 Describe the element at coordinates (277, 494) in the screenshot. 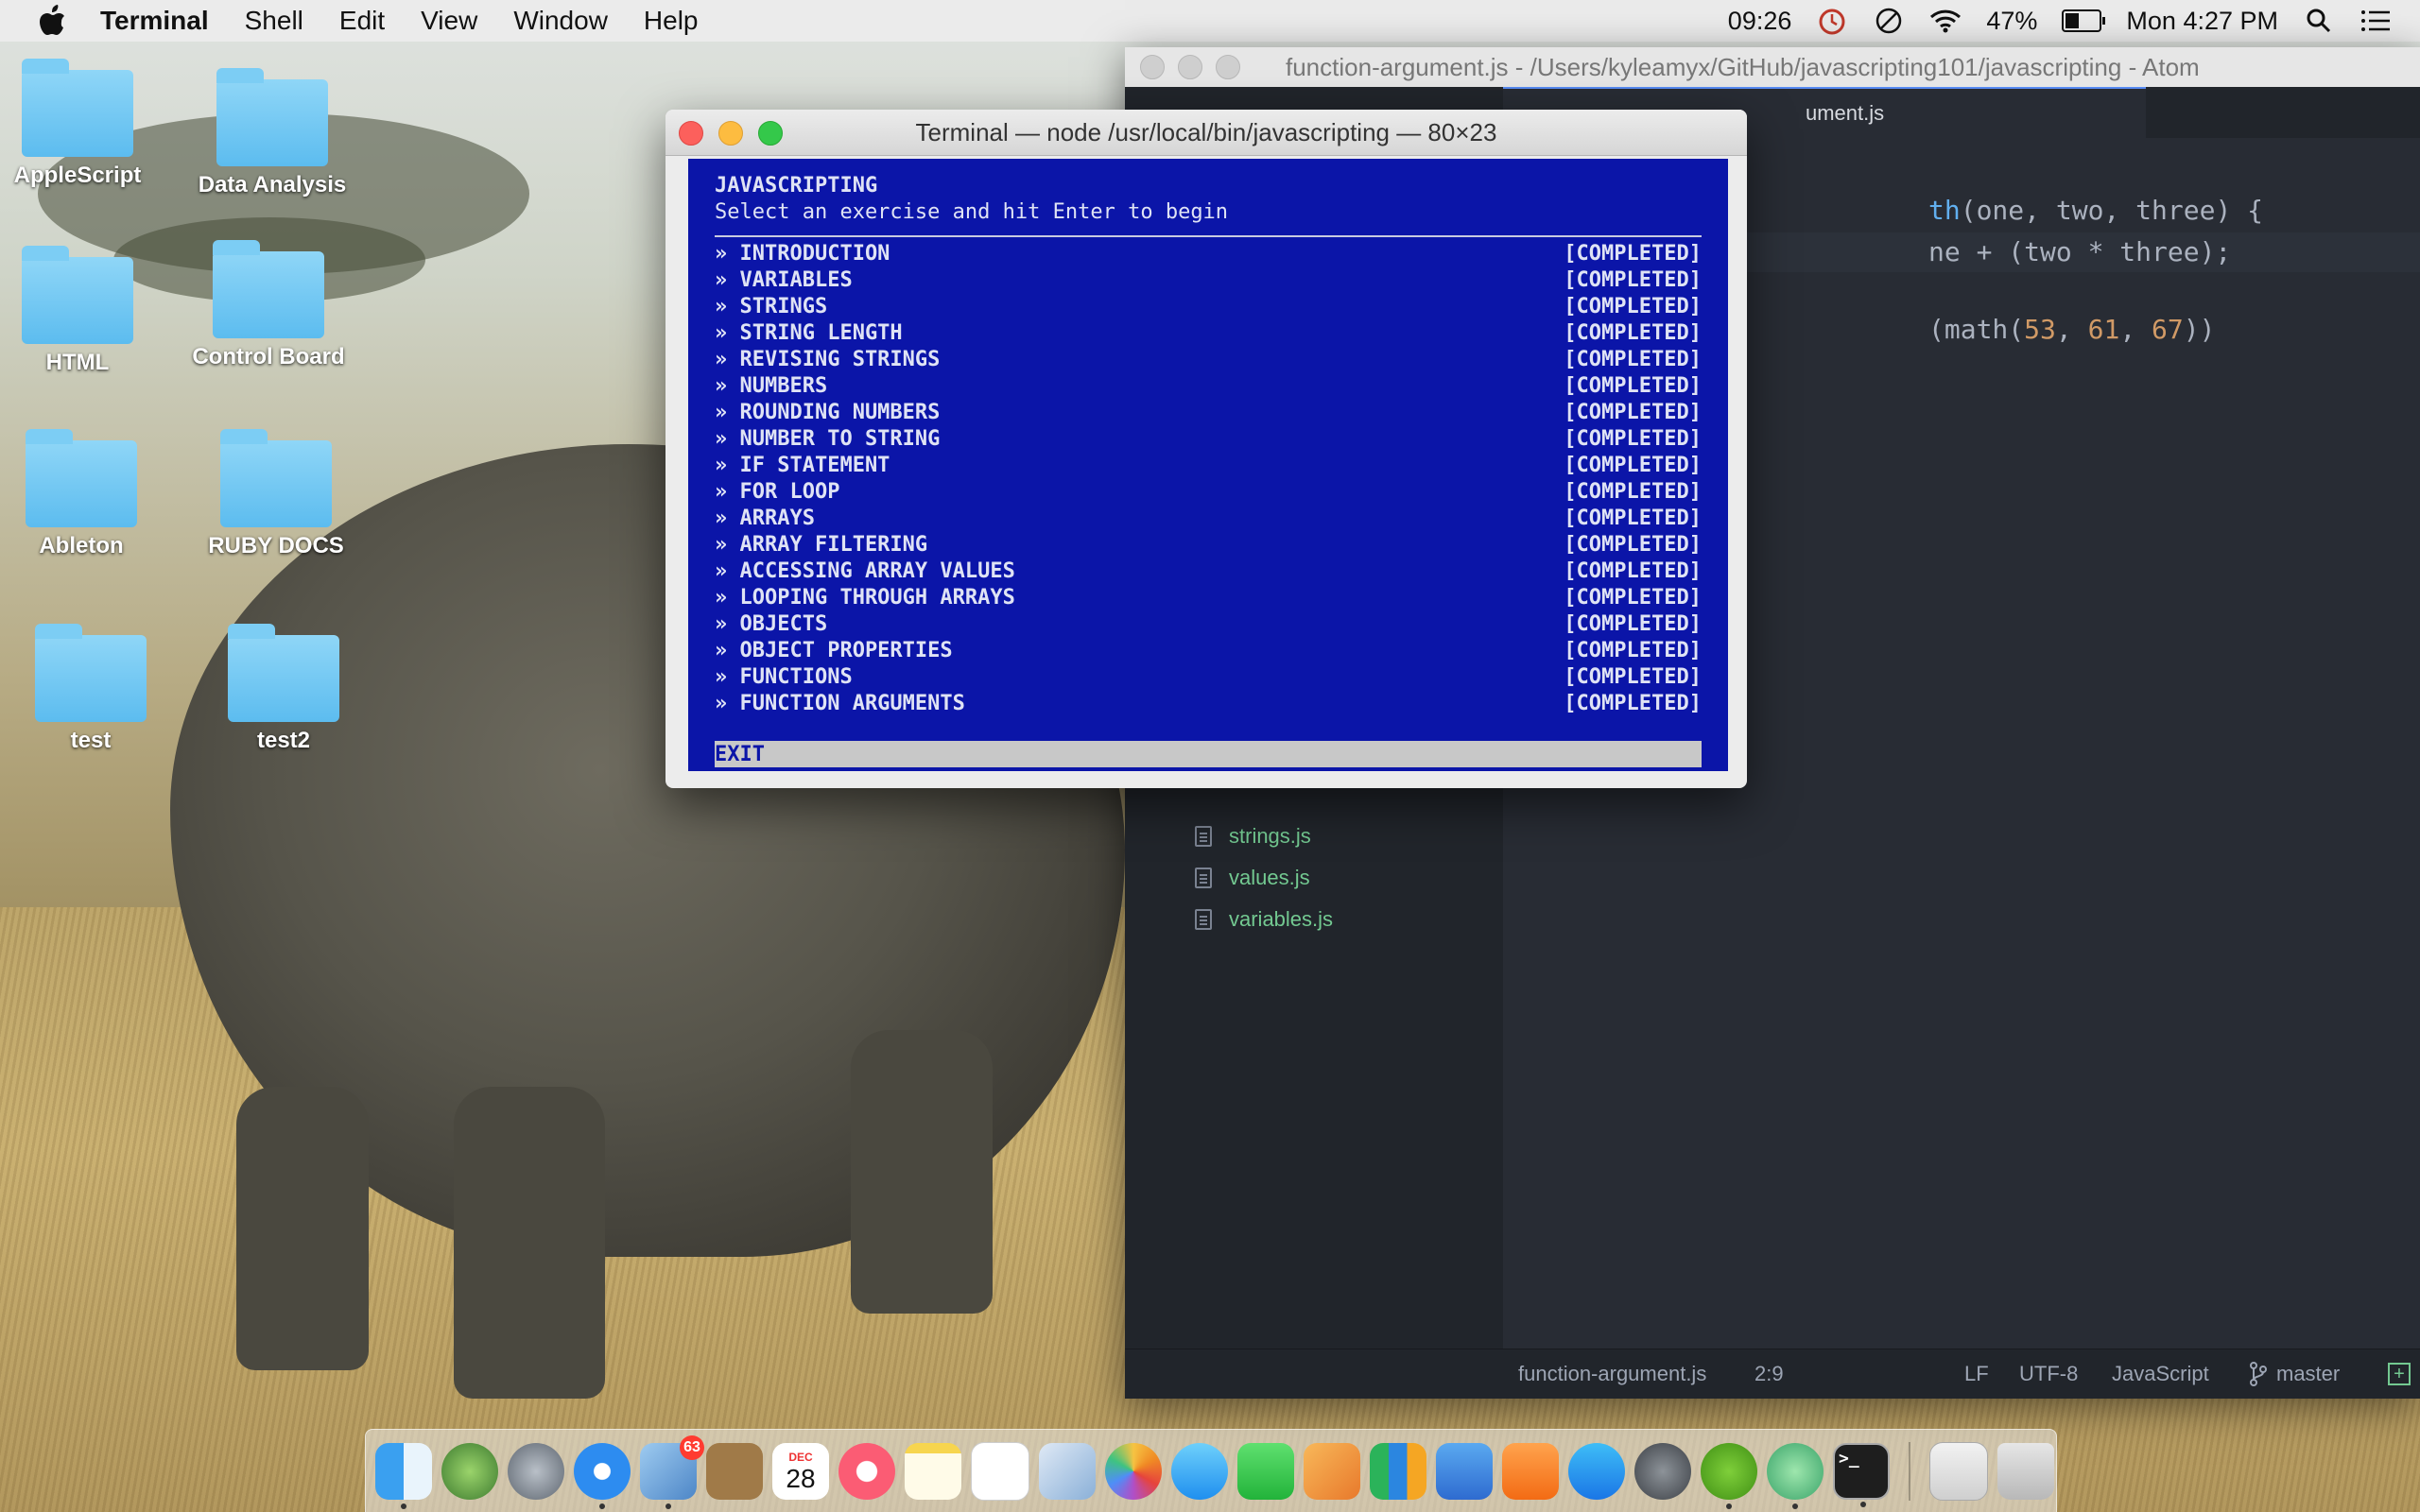

I see `desktop-folder-ruby-docs: RUBY DOCS` at that location.